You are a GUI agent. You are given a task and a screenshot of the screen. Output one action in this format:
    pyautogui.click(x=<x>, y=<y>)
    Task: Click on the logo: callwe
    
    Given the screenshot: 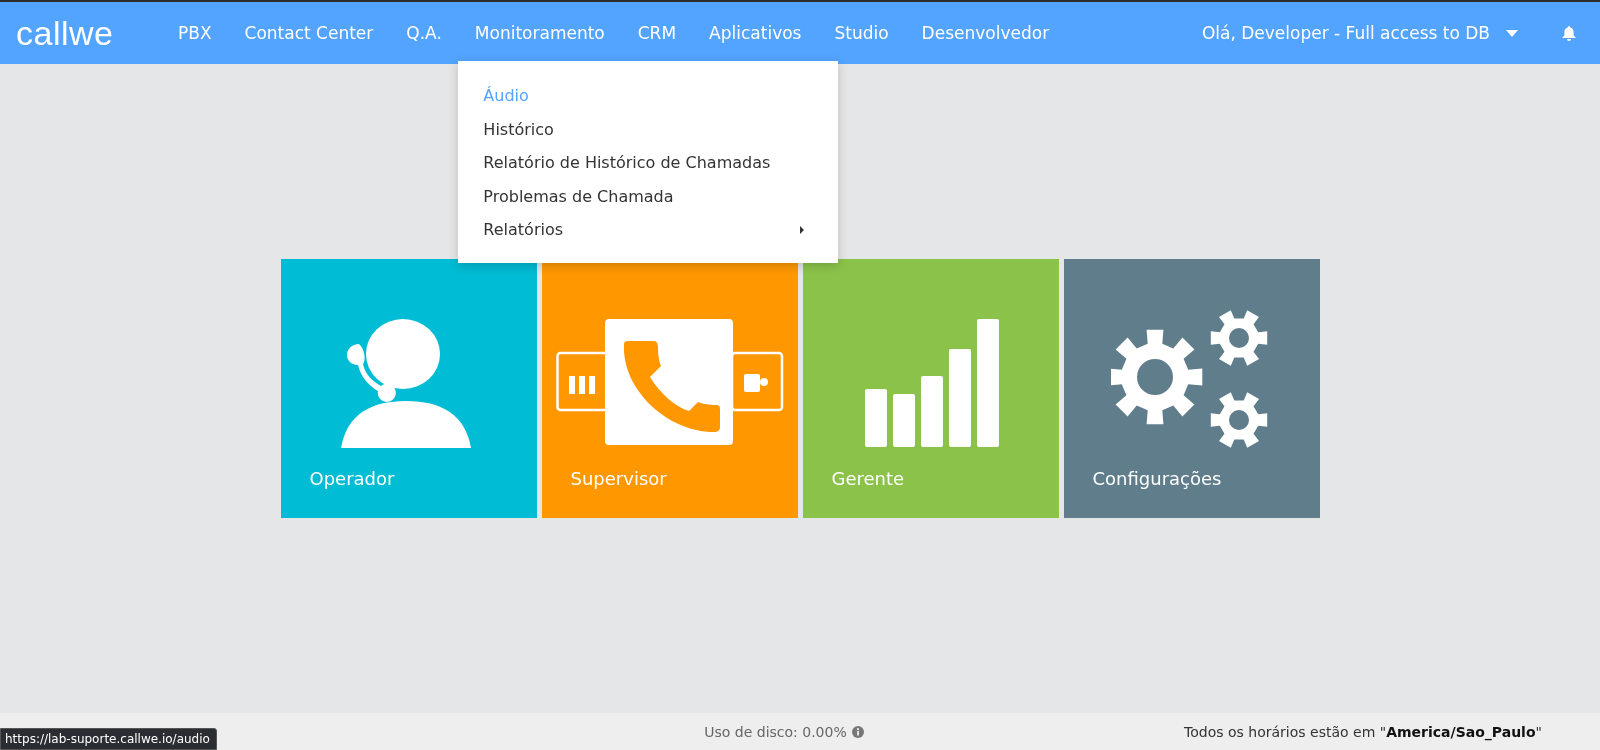 What is the action you would take?
    pyautogui.click(x=65, y=33)
    